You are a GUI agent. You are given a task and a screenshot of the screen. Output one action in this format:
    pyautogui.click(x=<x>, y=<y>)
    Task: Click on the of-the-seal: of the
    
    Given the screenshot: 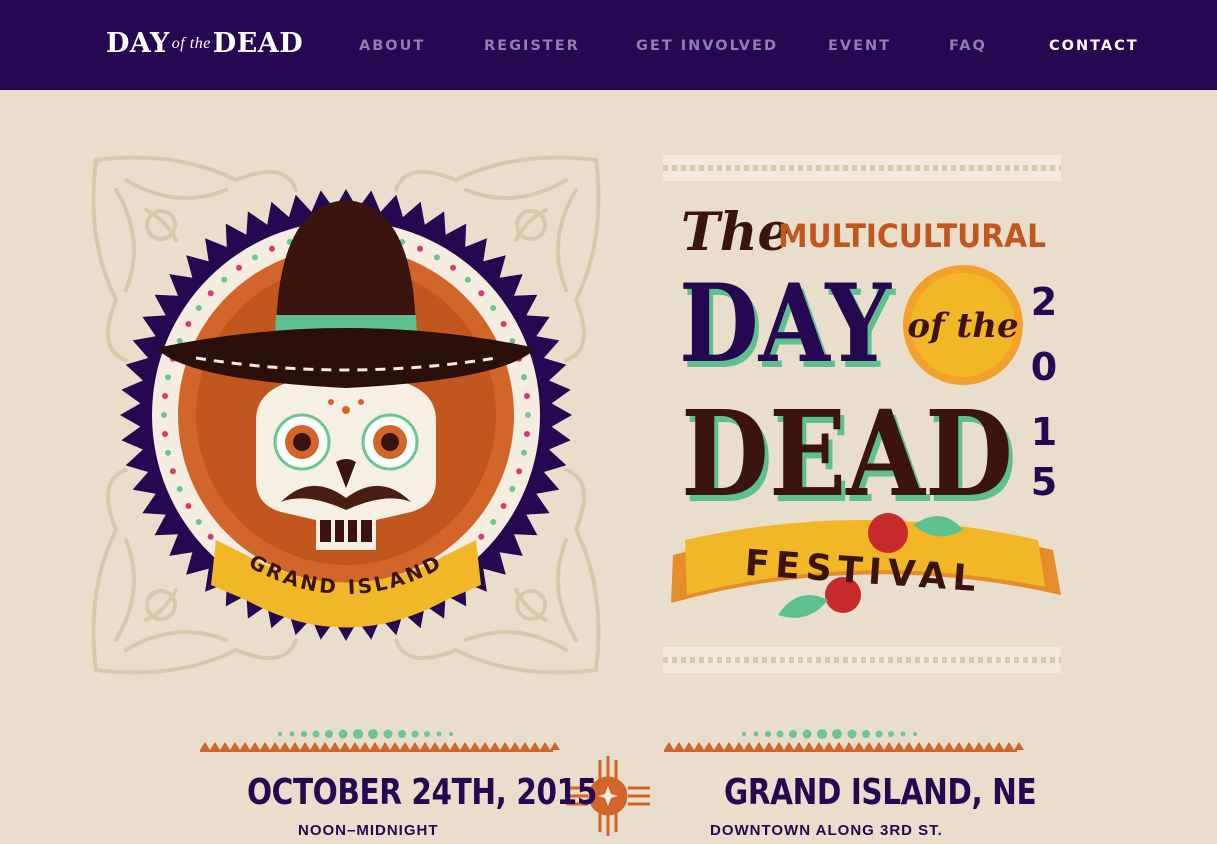 What is the action you would take?
    pyautogui.click(x=963, y=325)
    